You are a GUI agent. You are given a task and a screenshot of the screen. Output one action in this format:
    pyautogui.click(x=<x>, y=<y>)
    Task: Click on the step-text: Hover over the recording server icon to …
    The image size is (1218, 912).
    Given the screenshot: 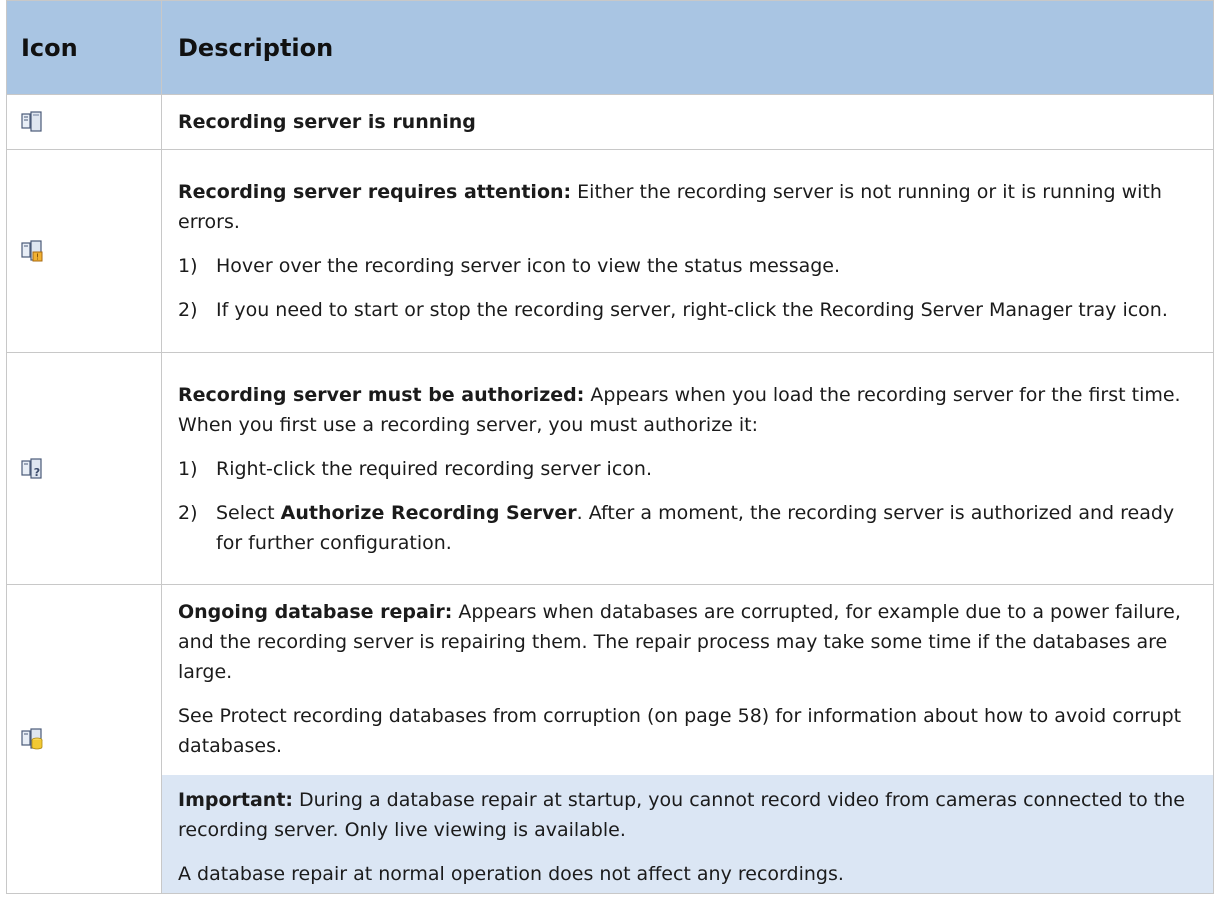 What is the action you would take?
    pyautogui.click(x=528, y=266)
    